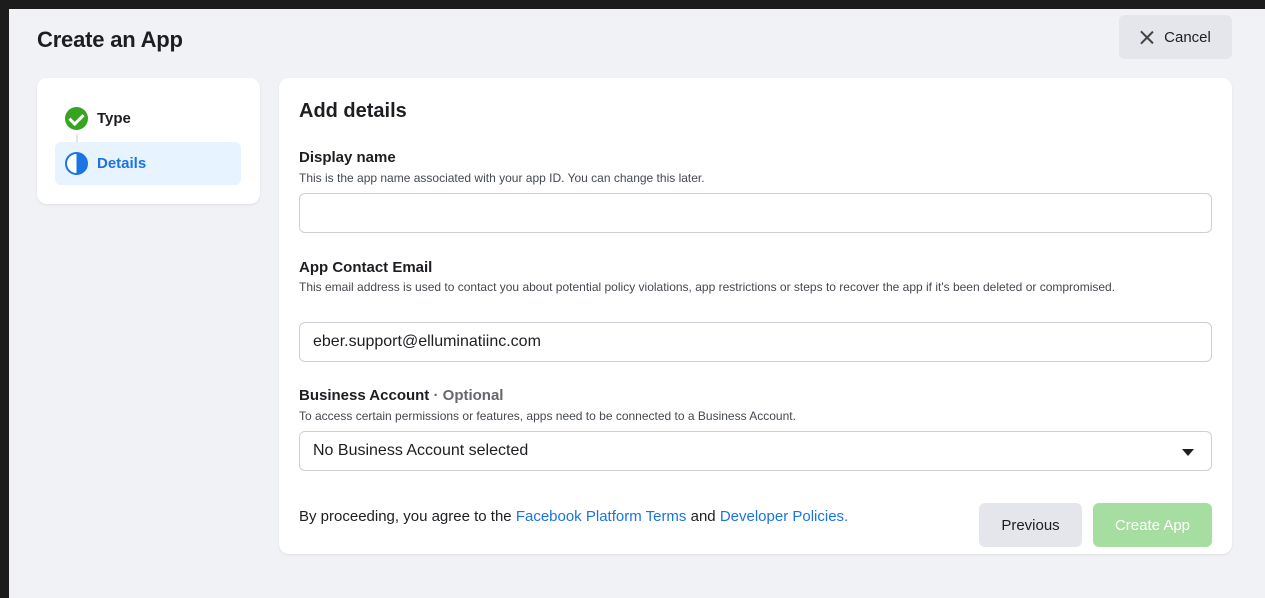 The height and width of the screenshot is (598, 1265). I want to click on cancel-button: Cancel, so click(1175, 37).